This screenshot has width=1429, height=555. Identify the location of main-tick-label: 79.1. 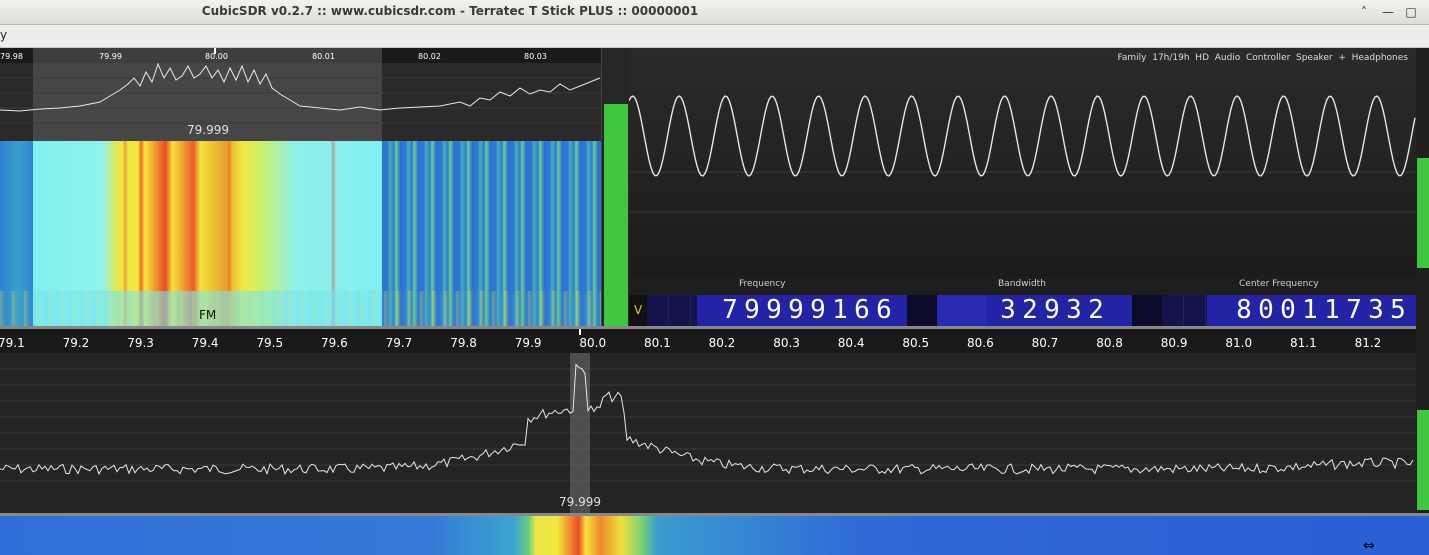
(12, 343).